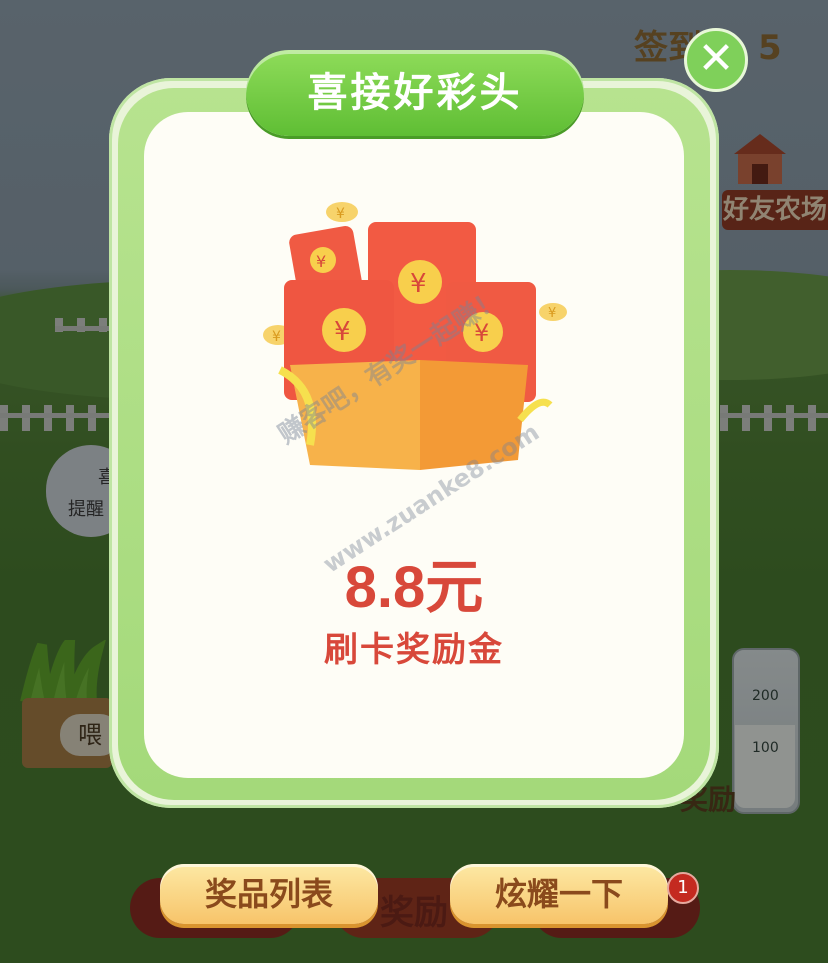 The height and width of the screenshot is (963, 828). I want to click on prize-list-button: 奖品列表, so click(269, 894).